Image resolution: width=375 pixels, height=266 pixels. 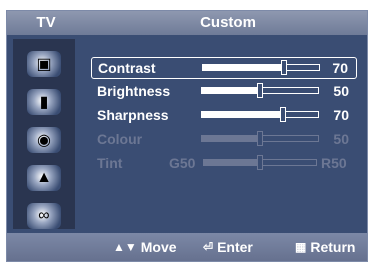 What do you see at coordinates (158, 247) in the screenshot?
I see `move-label: Move` at bounding box center [158, 247].